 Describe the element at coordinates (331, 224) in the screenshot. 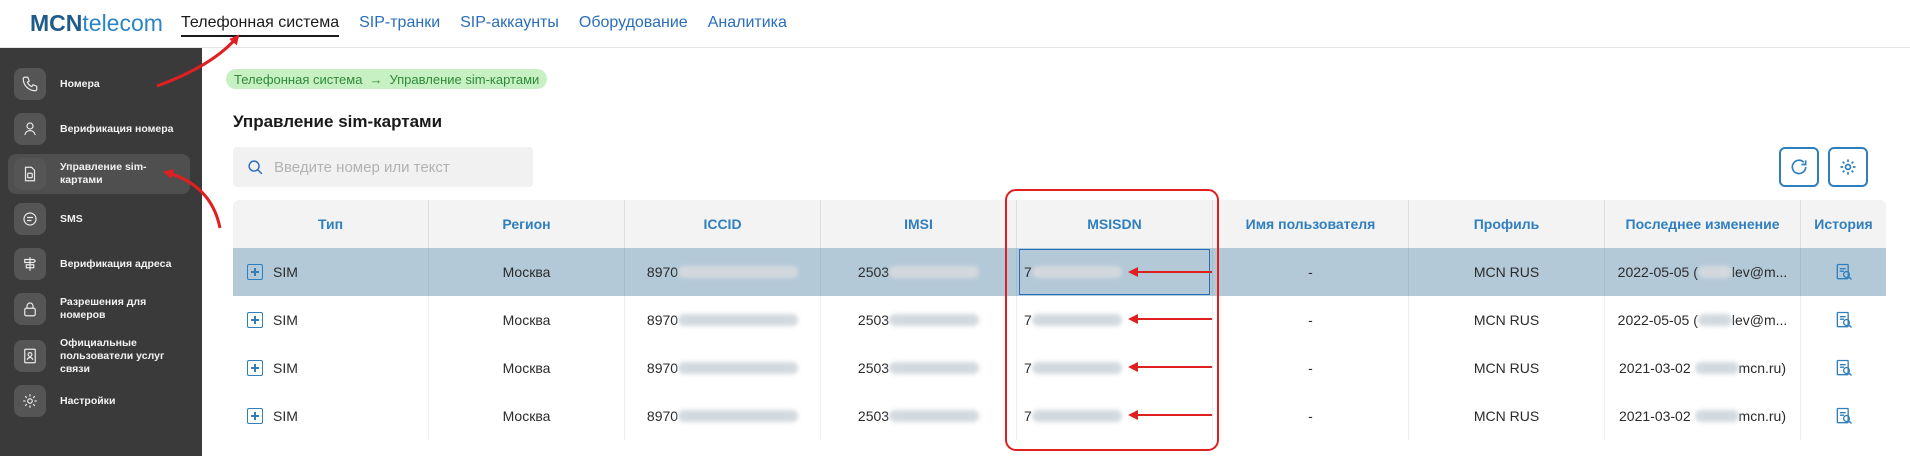

I see `column-header: Тип` at that location.